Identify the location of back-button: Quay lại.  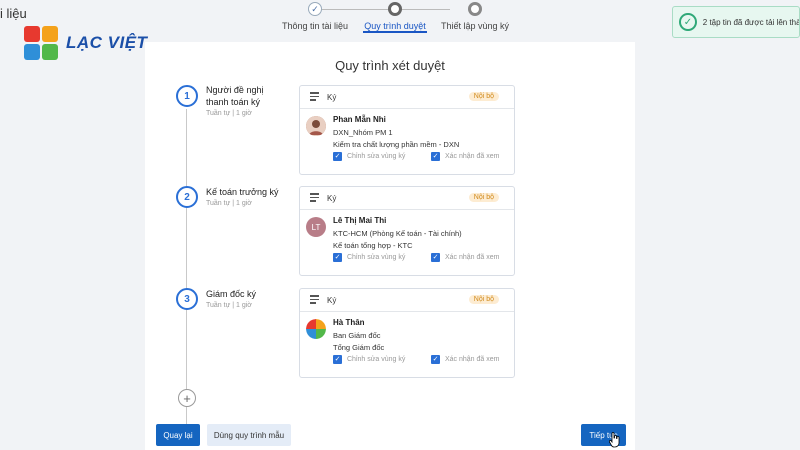
(178, 435).